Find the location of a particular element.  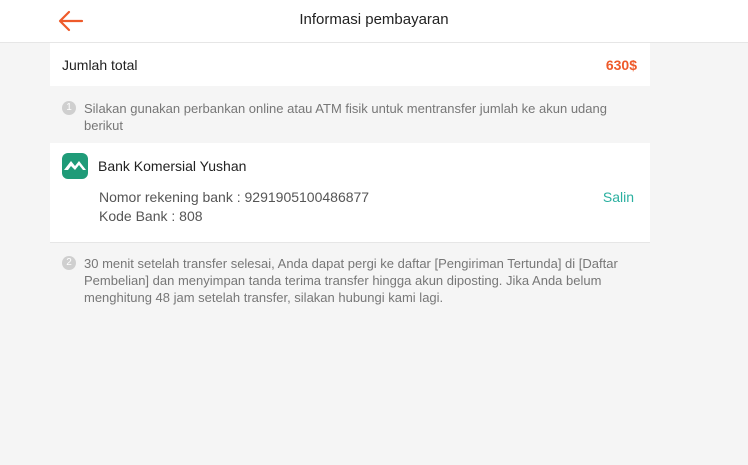

bank-name: Bank Komersial Yushan is located at coordinates (172, 166).